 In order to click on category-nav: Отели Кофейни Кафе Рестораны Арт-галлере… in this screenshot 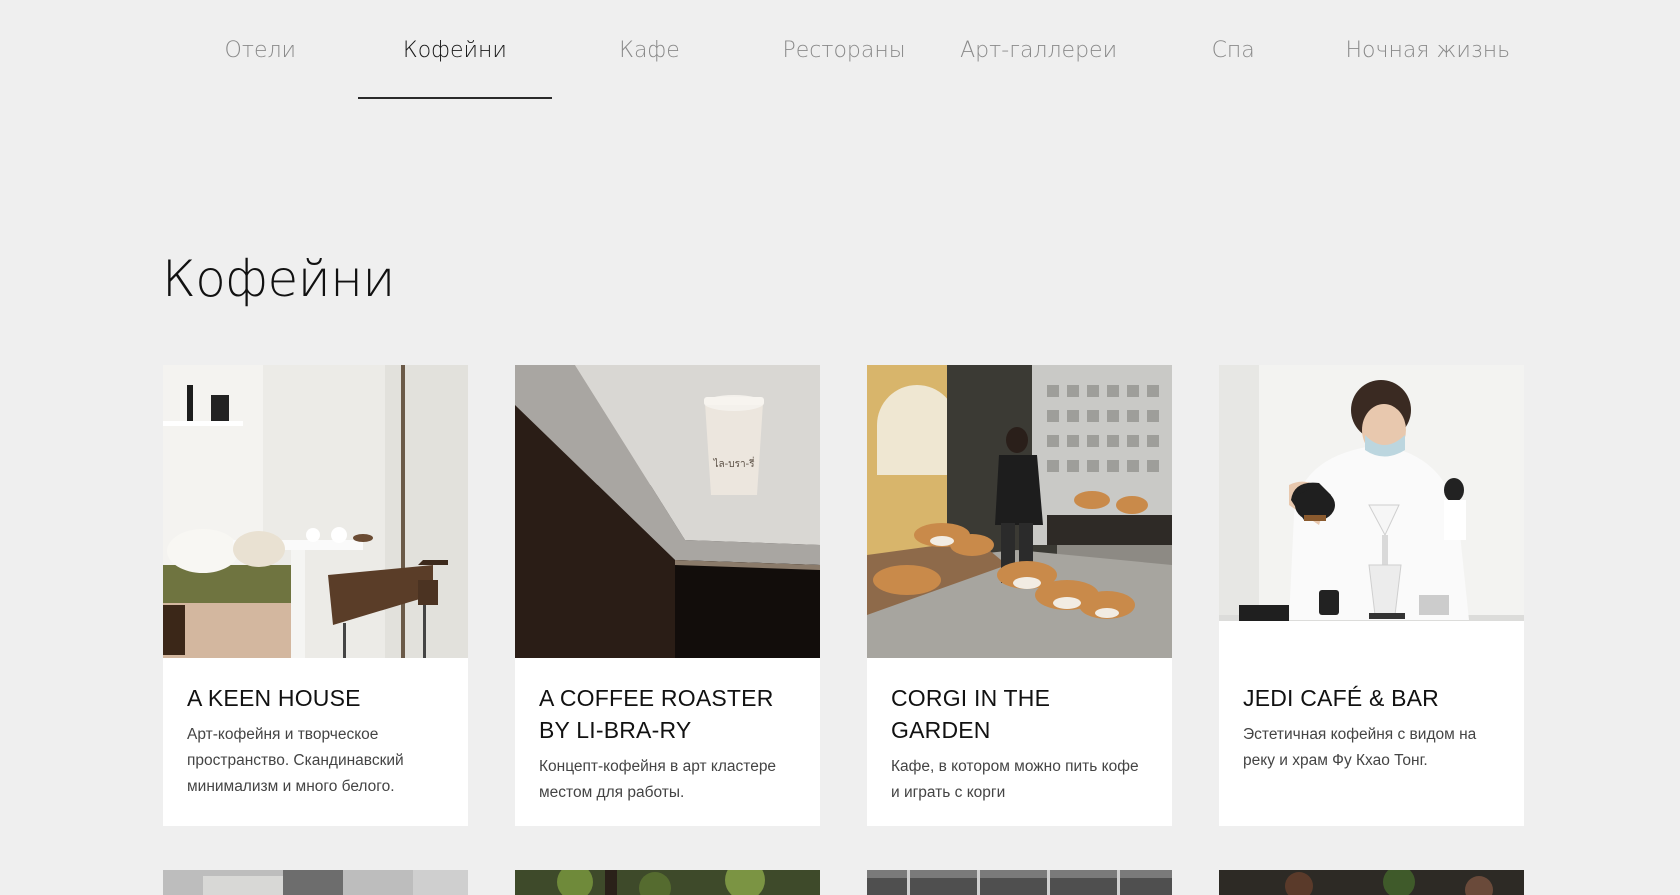, I will do `click(844, 50)`.